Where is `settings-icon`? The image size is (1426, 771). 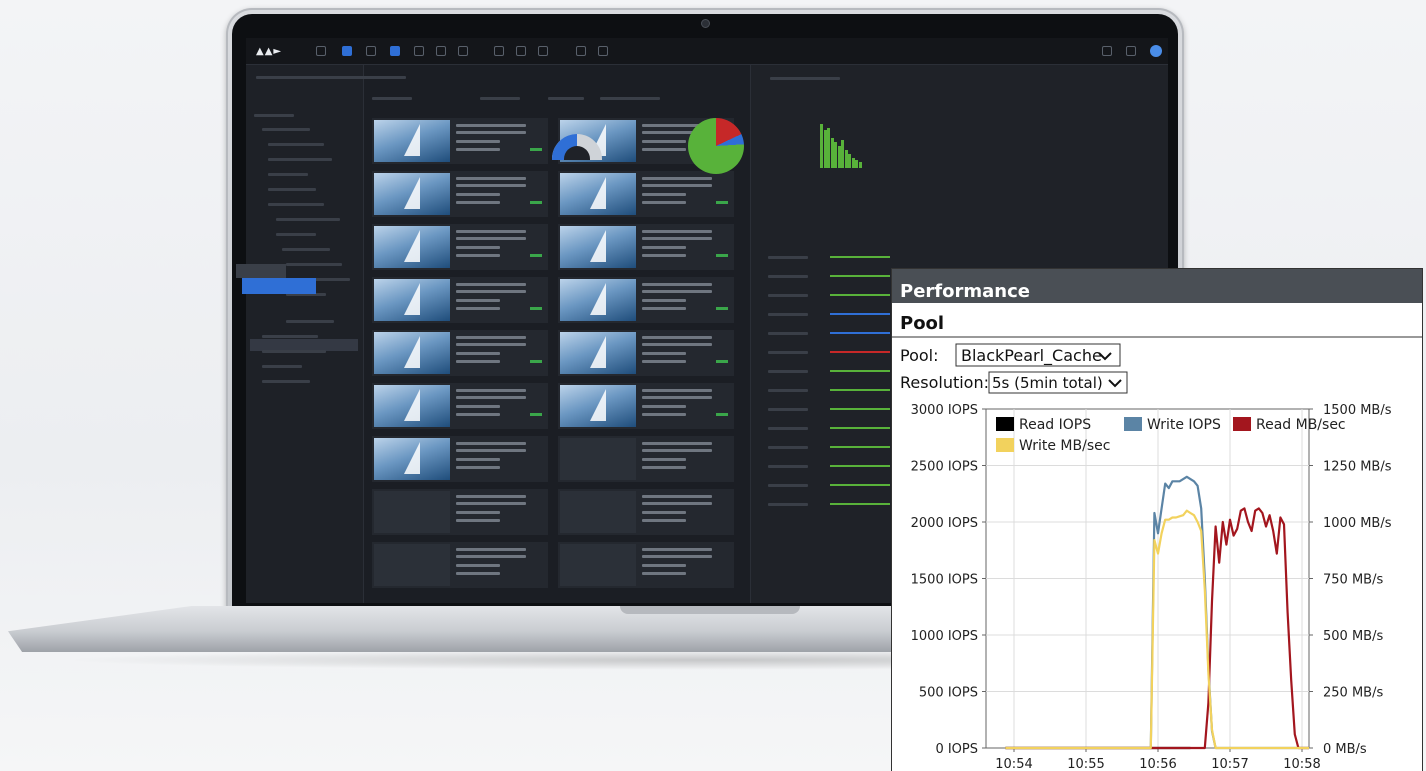
settings-icon is located at coordinates (603, 51).